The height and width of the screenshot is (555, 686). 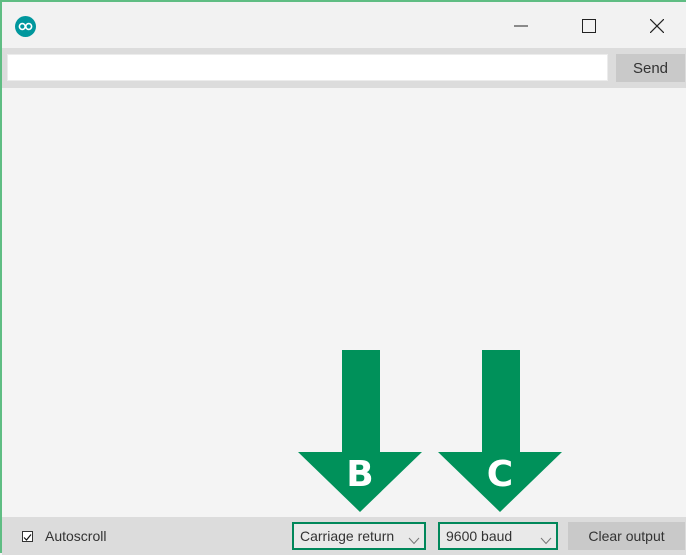 What do you see at coordinates (76, 536) in the screenshot?
I see `autoscroll-label: Autoscroll` at bounding box center [76, 536].